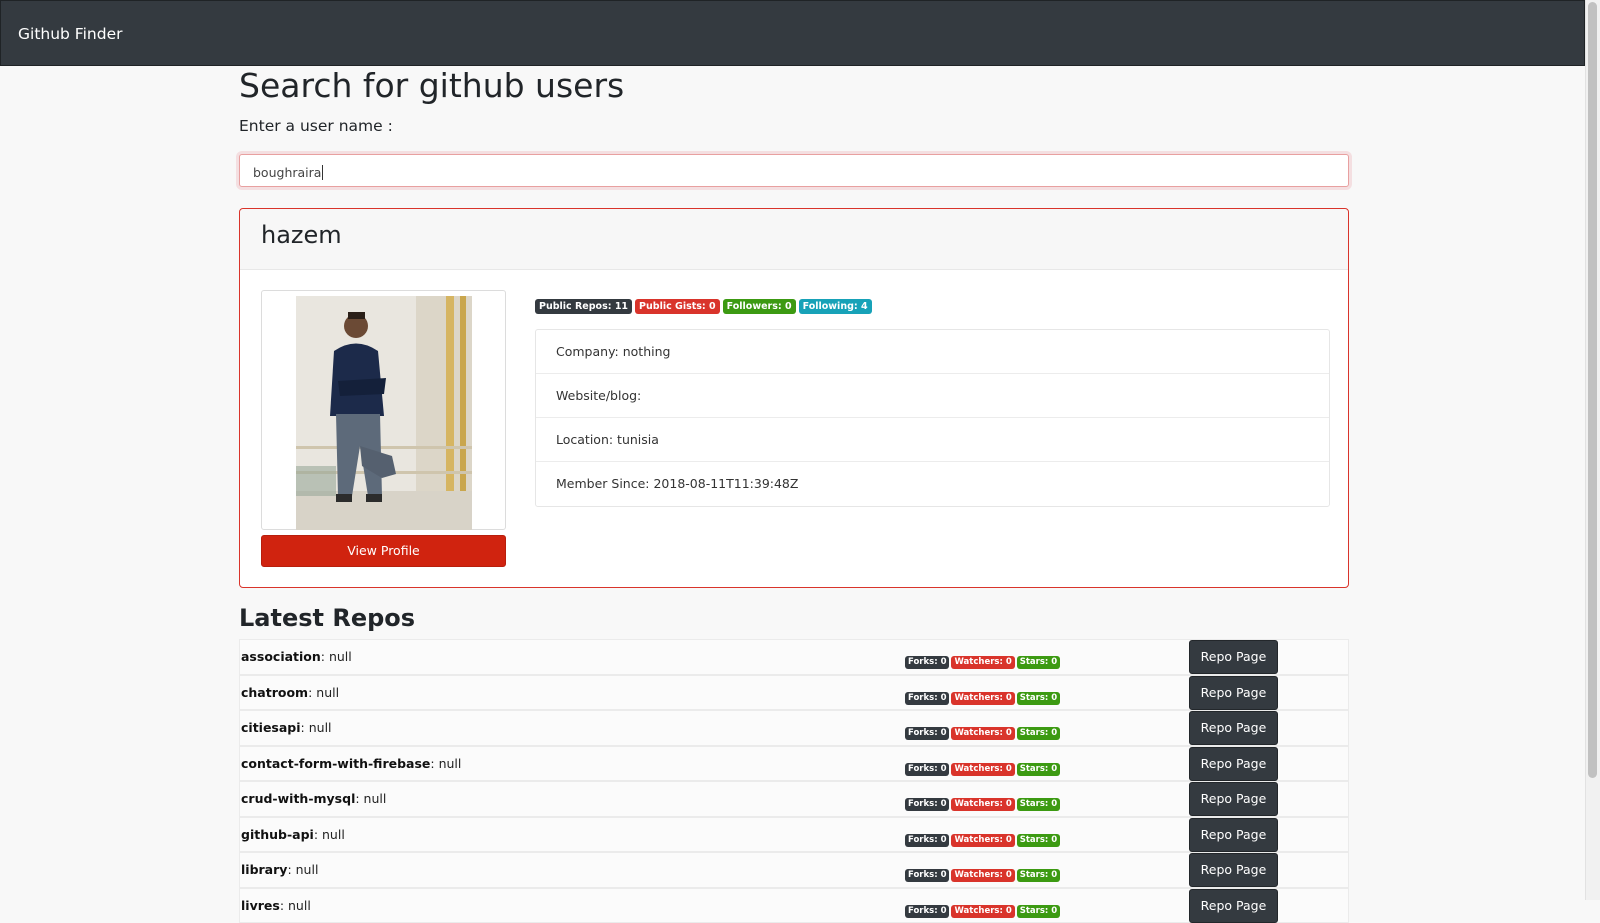 The image size is (1600, 923). Describe the element at coordinates (932, 396) in the screenshot. I see `website-item: Website/blog:` at that location.